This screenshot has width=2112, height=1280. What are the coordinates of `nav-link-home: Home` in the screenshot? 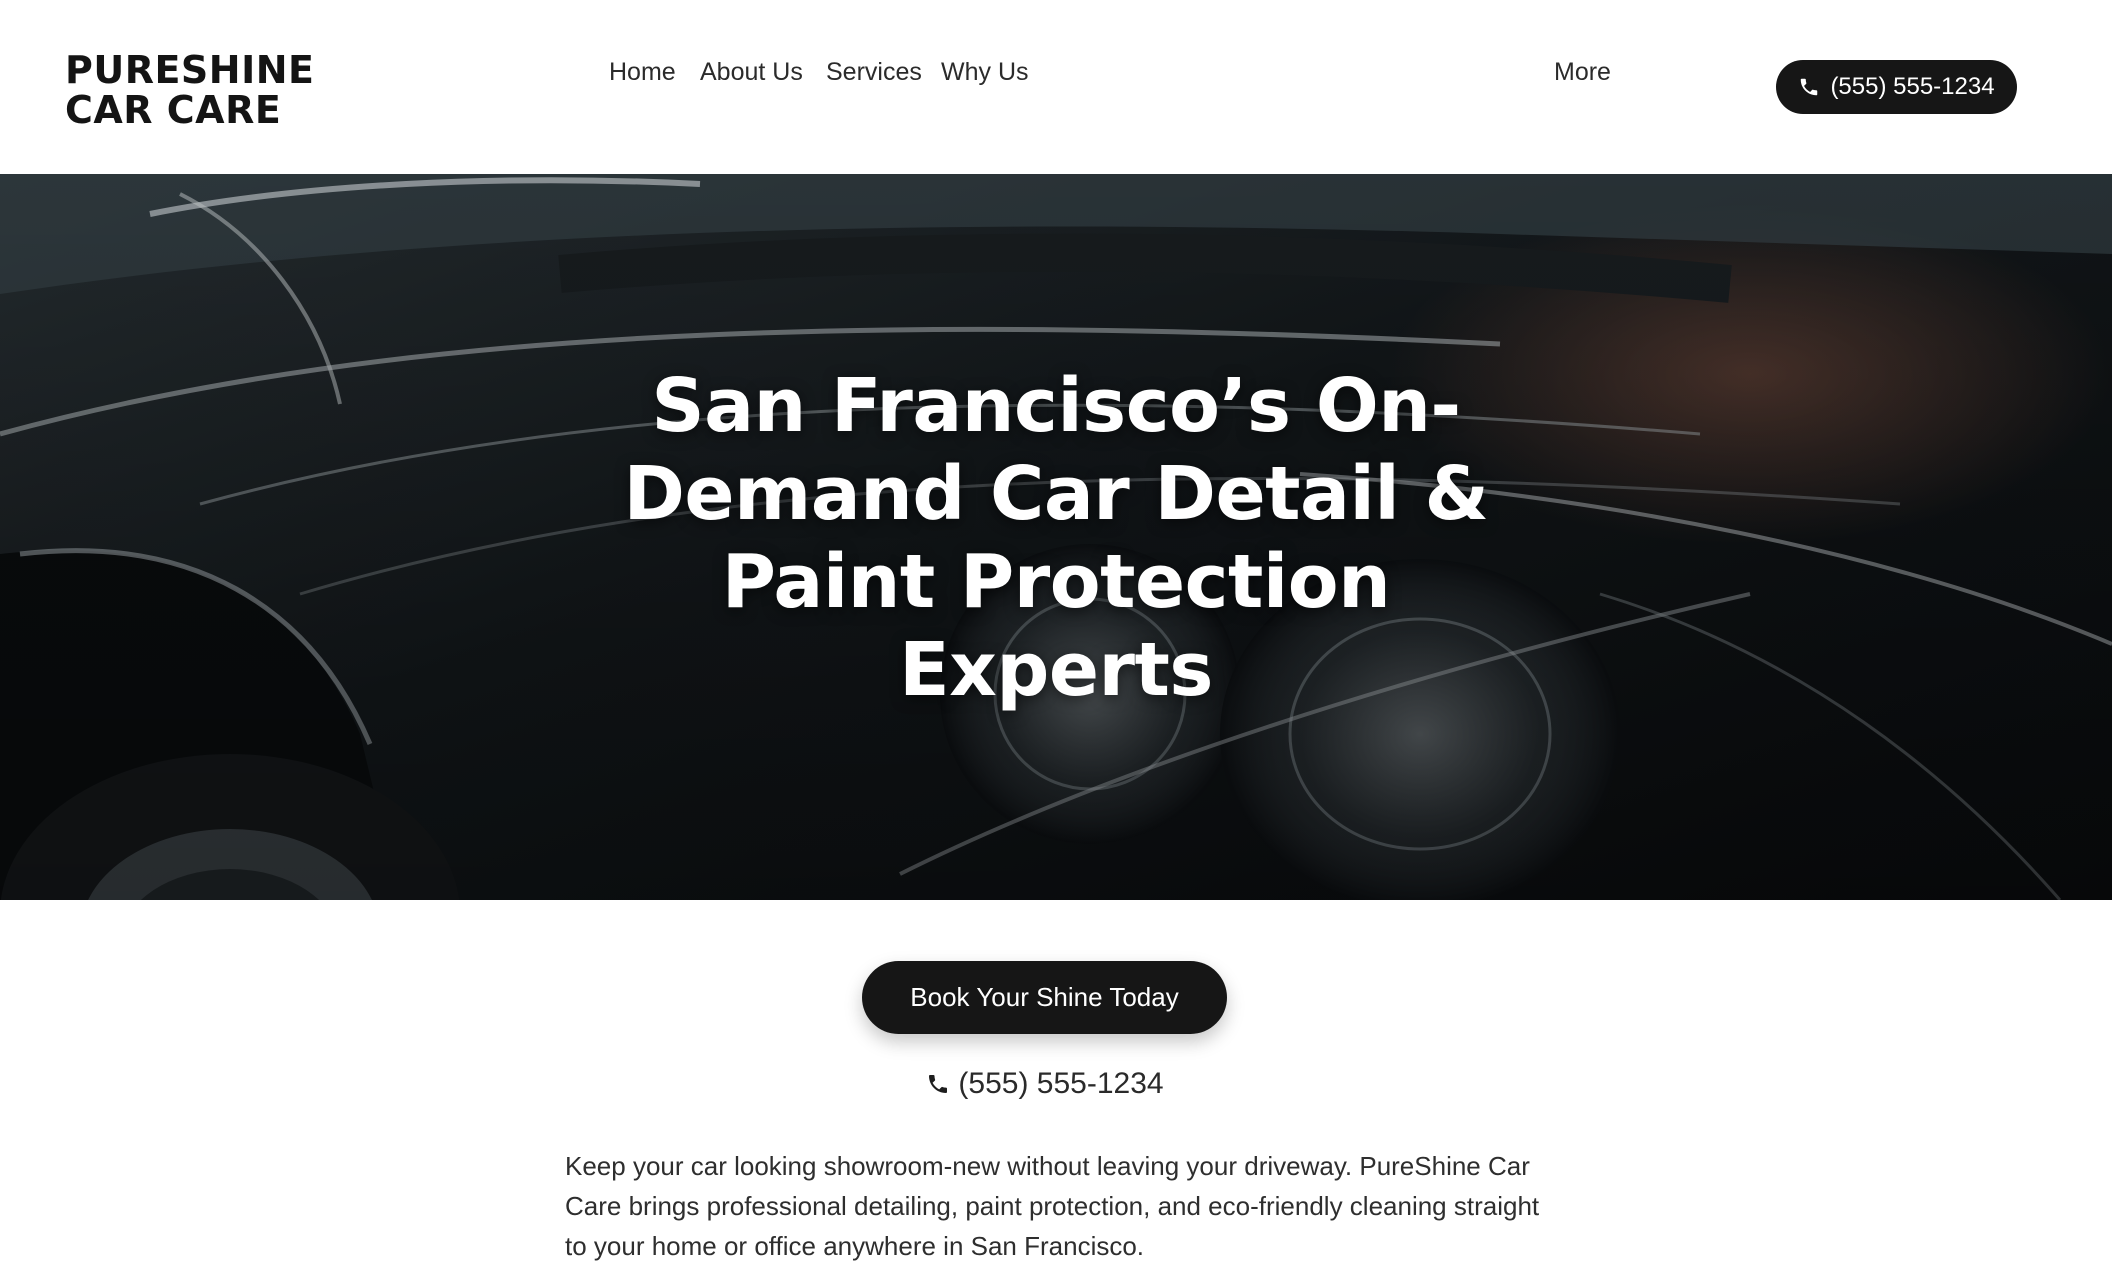 It's located at (642, 72).